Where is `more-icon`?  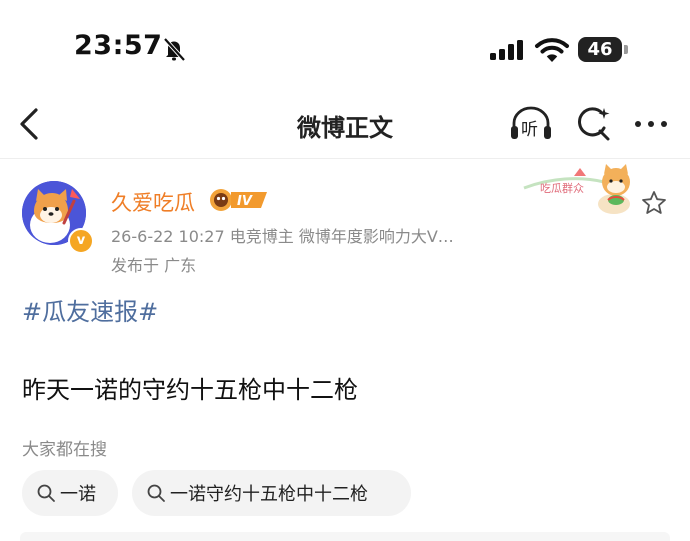 more-icon is located at coordinates (652, 124).